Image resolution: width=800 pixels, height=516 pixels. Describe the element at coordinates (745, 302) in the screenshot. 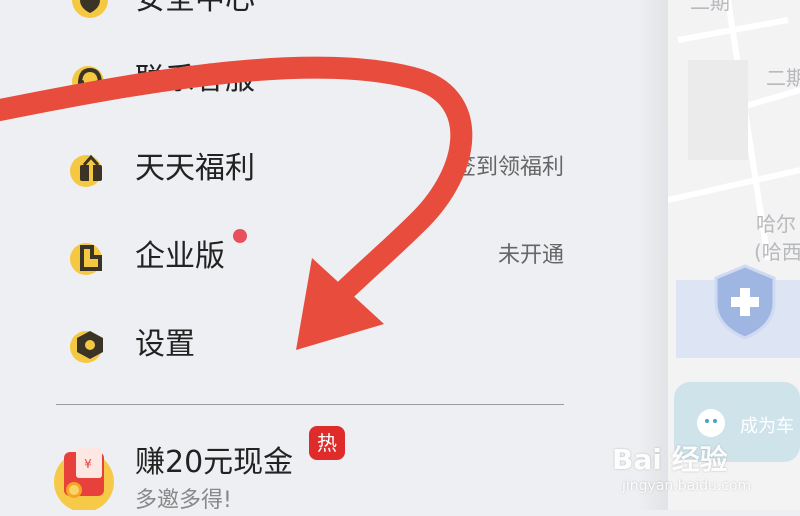

I see `shield-plus-icon` at that location.